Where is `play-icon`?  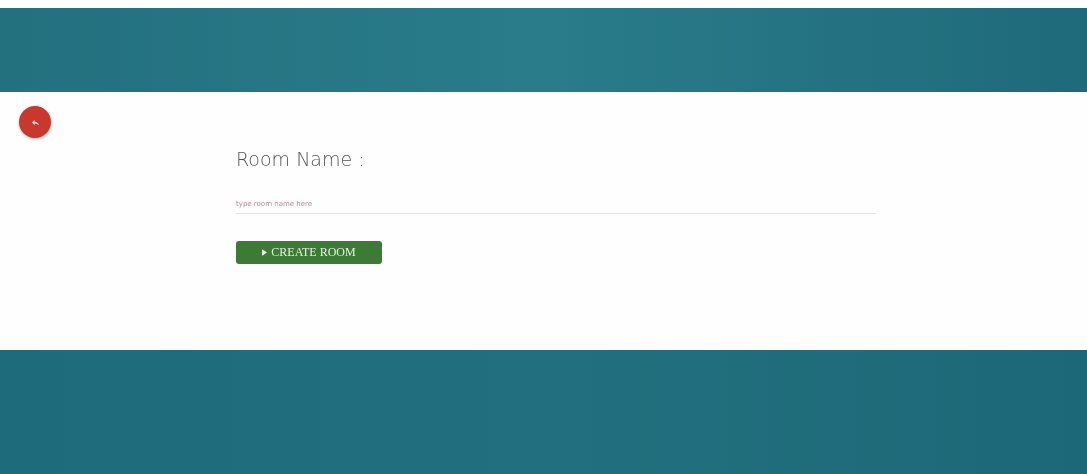 play-icon is located at coordinates (265, 252).